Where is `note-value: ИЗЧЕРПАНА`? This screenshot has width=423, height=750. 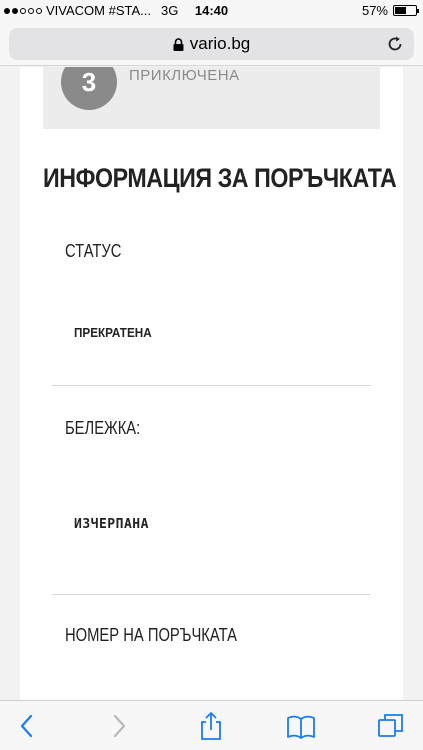 note-value: ИЗЧЕРПАНА is located at coordinates (111, 524).